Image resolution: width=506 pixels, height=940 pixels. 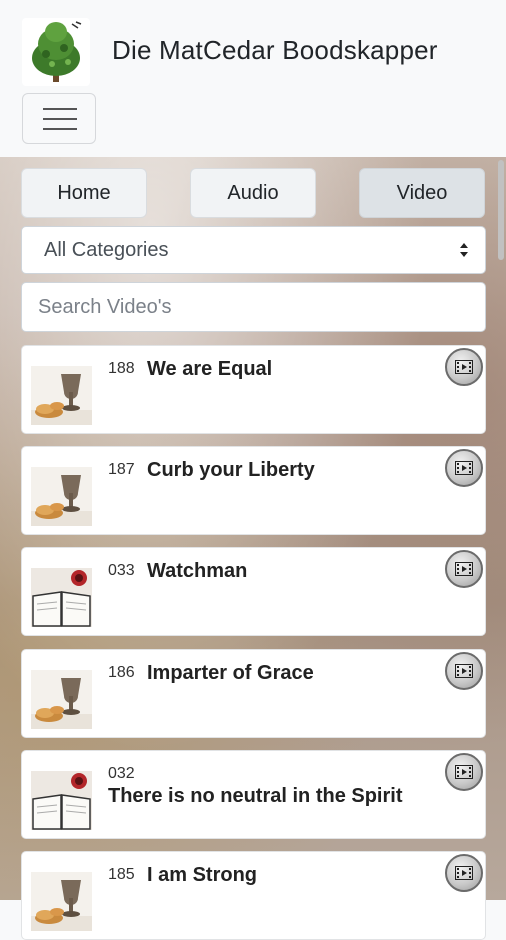 What do you see at coordinates (231, 470) in the screenshot?
I see `video-title: Curb your Liberty` at bounding box center [231, 470].